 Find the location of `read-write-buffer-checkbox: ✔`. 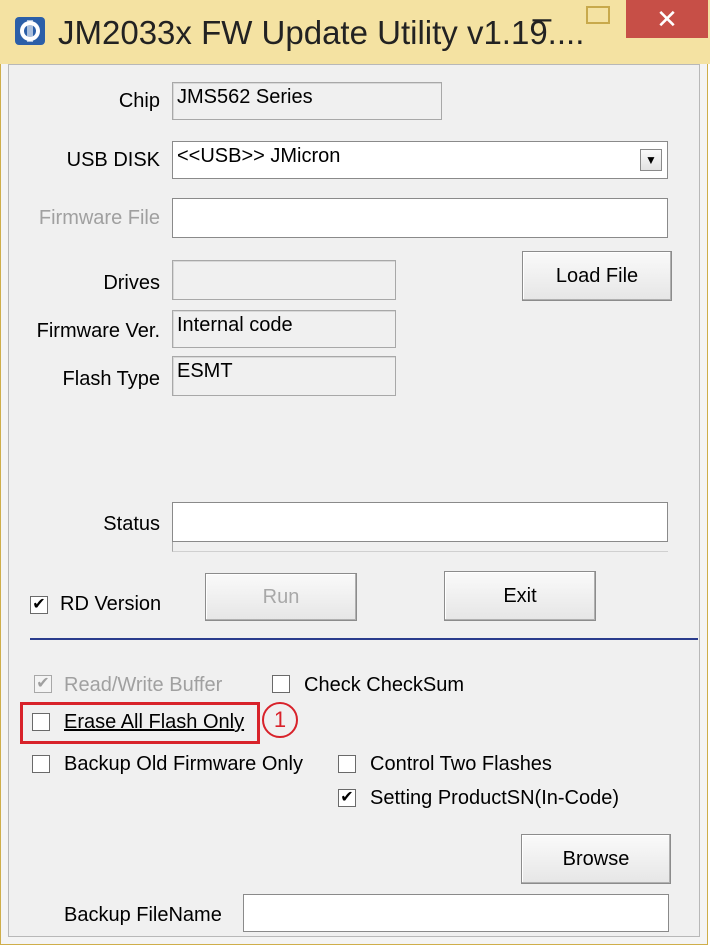

read-write-buffer-checkbox: ✔ is located at coordinates (43, 684).